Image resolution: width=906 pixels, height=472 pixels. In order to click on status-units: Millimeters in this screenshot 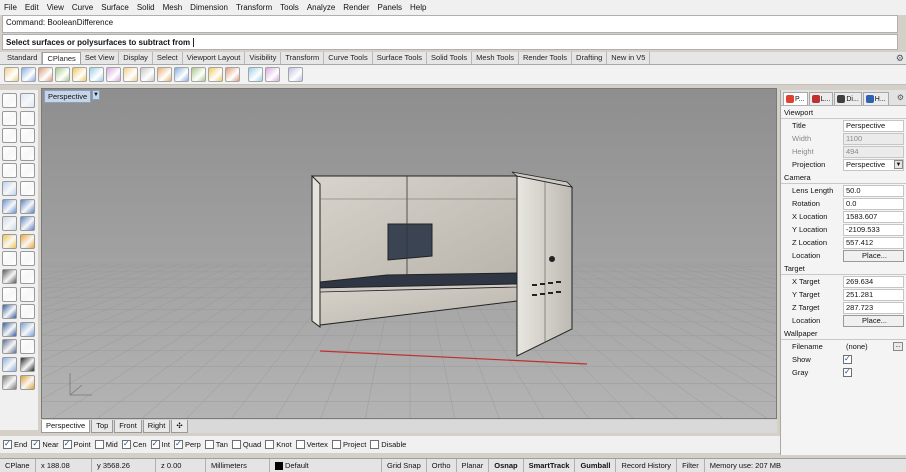, I will do `click(238, 465)`.